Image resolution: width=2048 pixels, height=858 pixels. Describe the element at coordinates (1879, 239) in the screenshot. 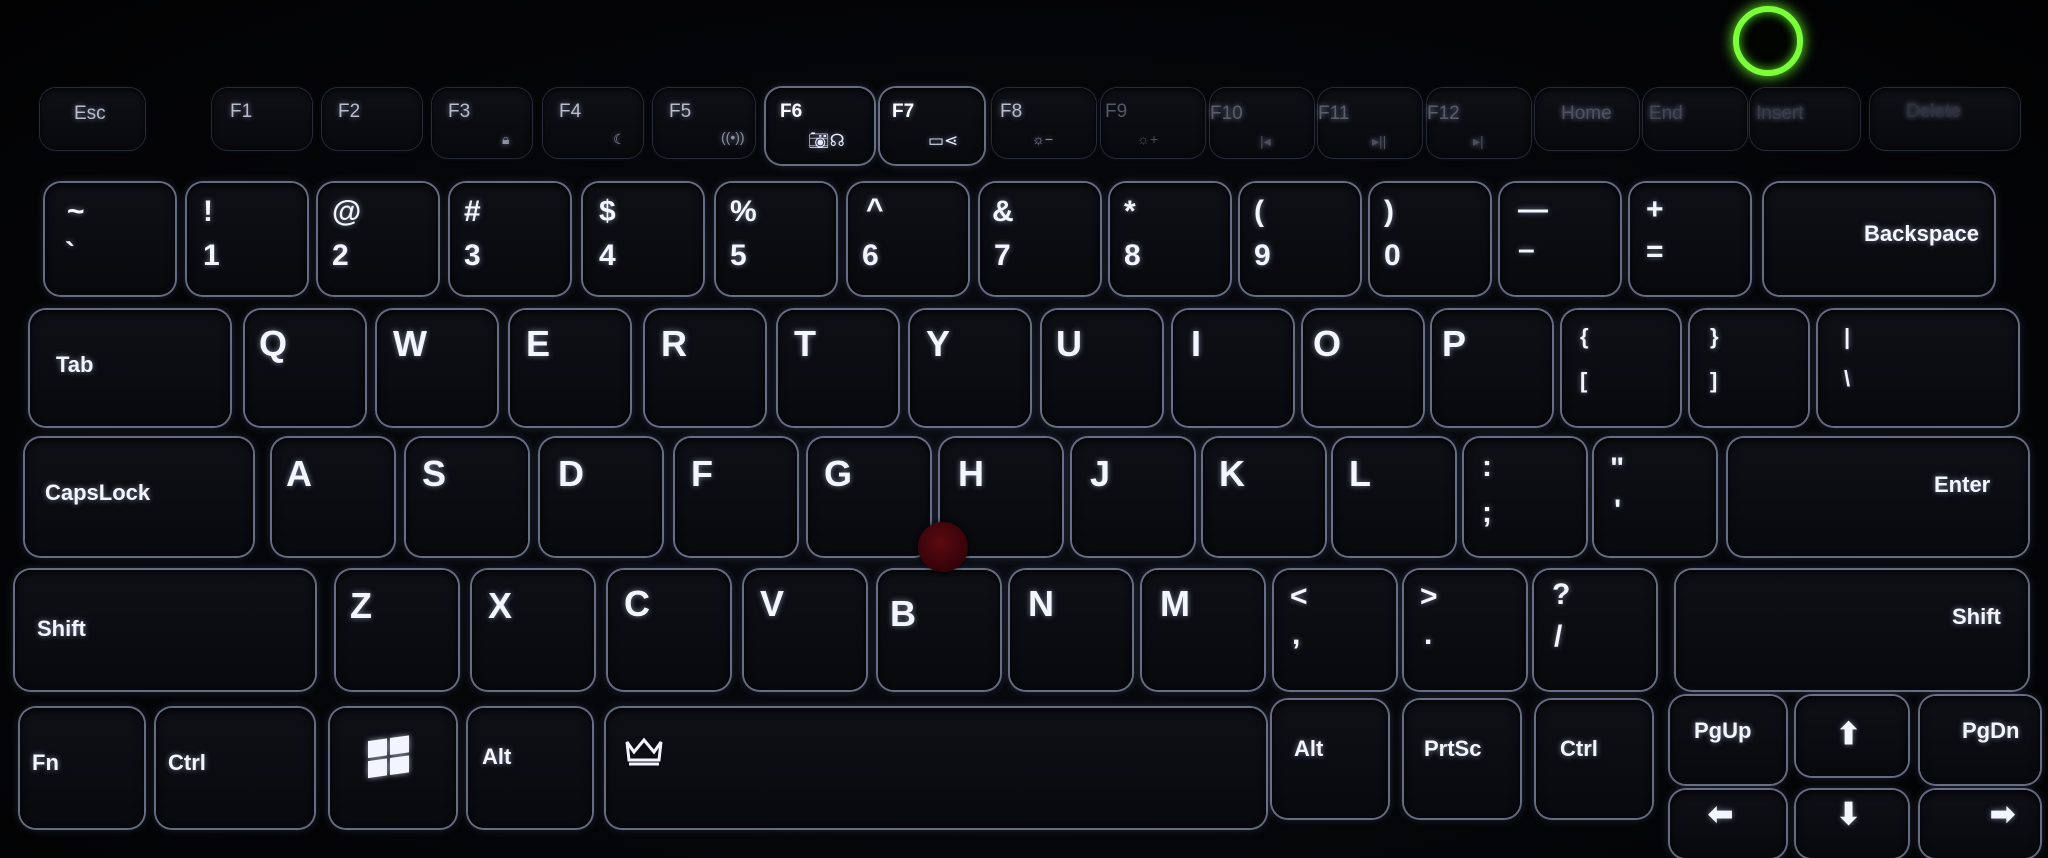

I see `key-backspace: Backspace` at that location.